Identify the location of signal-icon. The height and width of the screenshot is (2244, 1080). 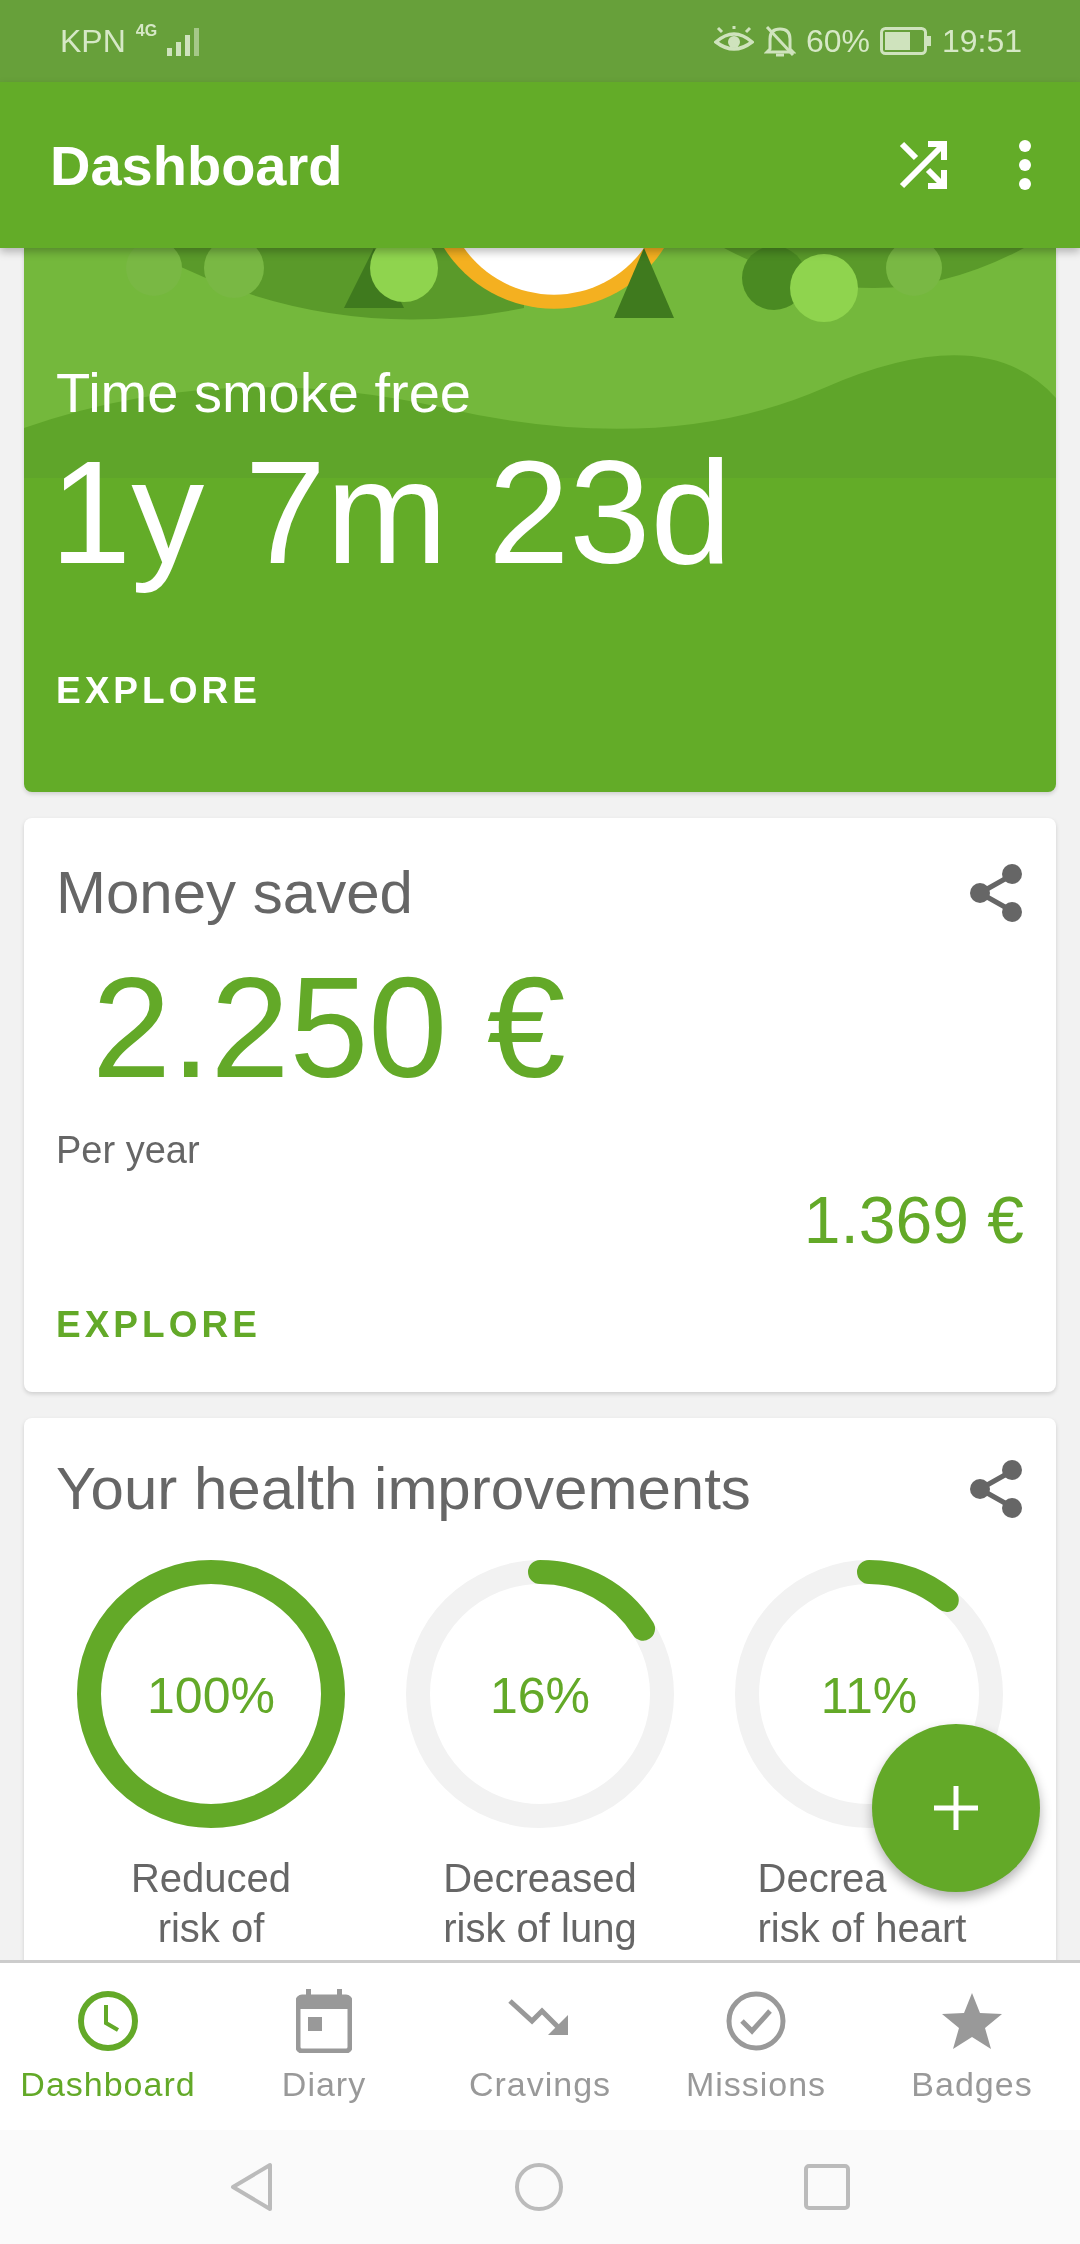
(184, 41).